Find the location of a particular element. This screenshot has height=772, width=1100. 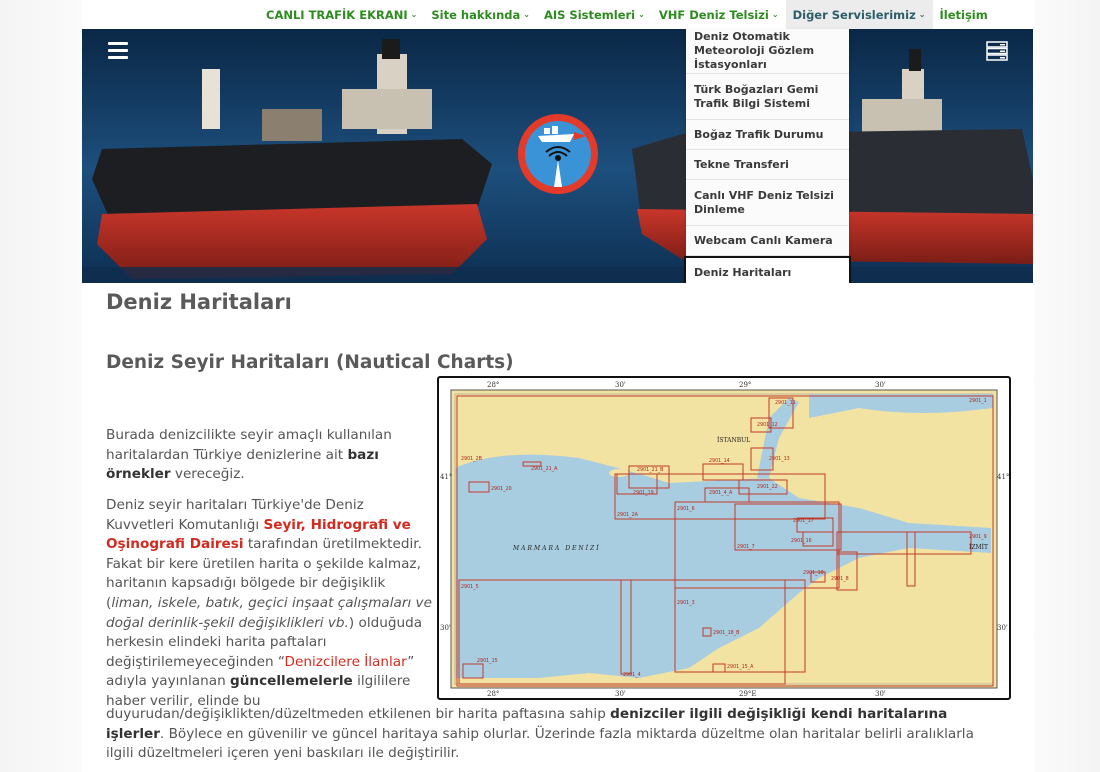

dropdown-item-bogaz-trafik-durumu: Boğaz Trafik Durumu is located at coordinates (767, 135).